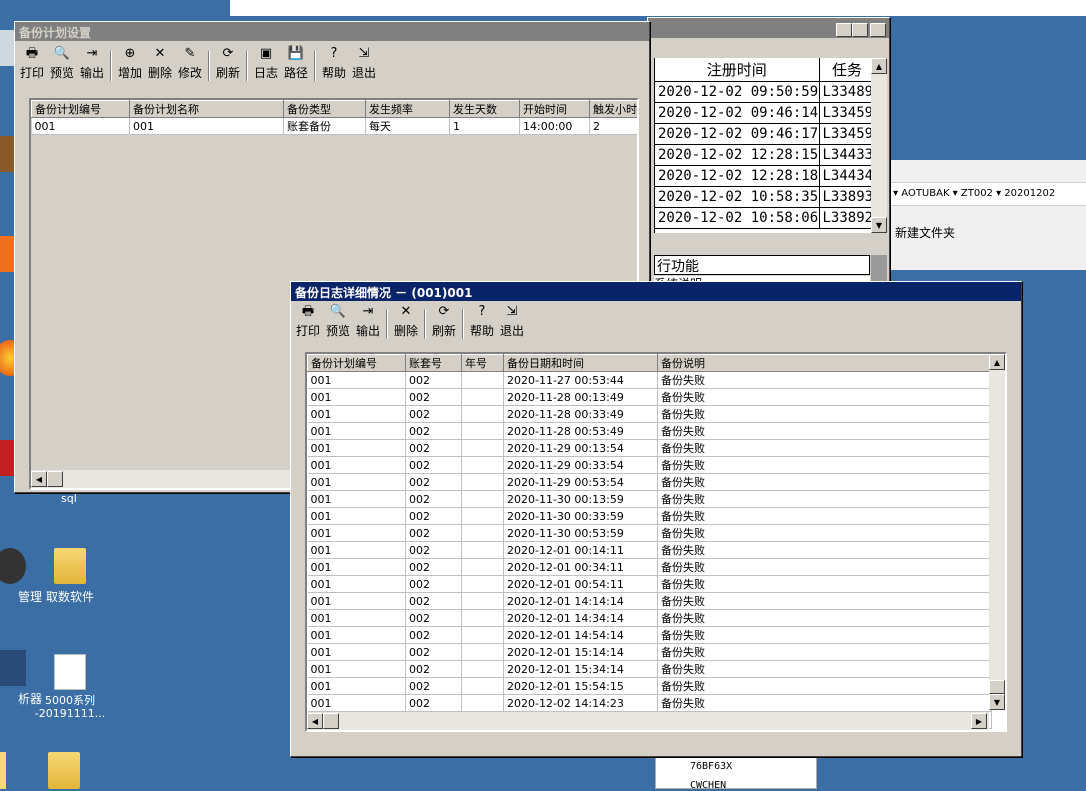 The image size is (1086, 791). I want to click on column-header: 任务, so click(846, 70).